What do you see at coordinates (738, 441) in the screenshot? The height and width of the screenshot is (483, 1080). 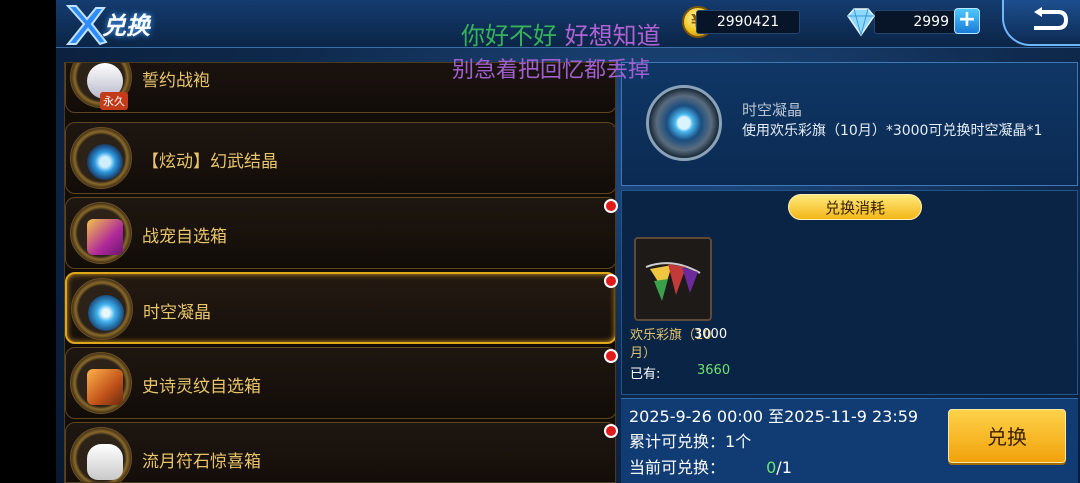 I see `total-value: 1个` at bounding box center [738, 441].